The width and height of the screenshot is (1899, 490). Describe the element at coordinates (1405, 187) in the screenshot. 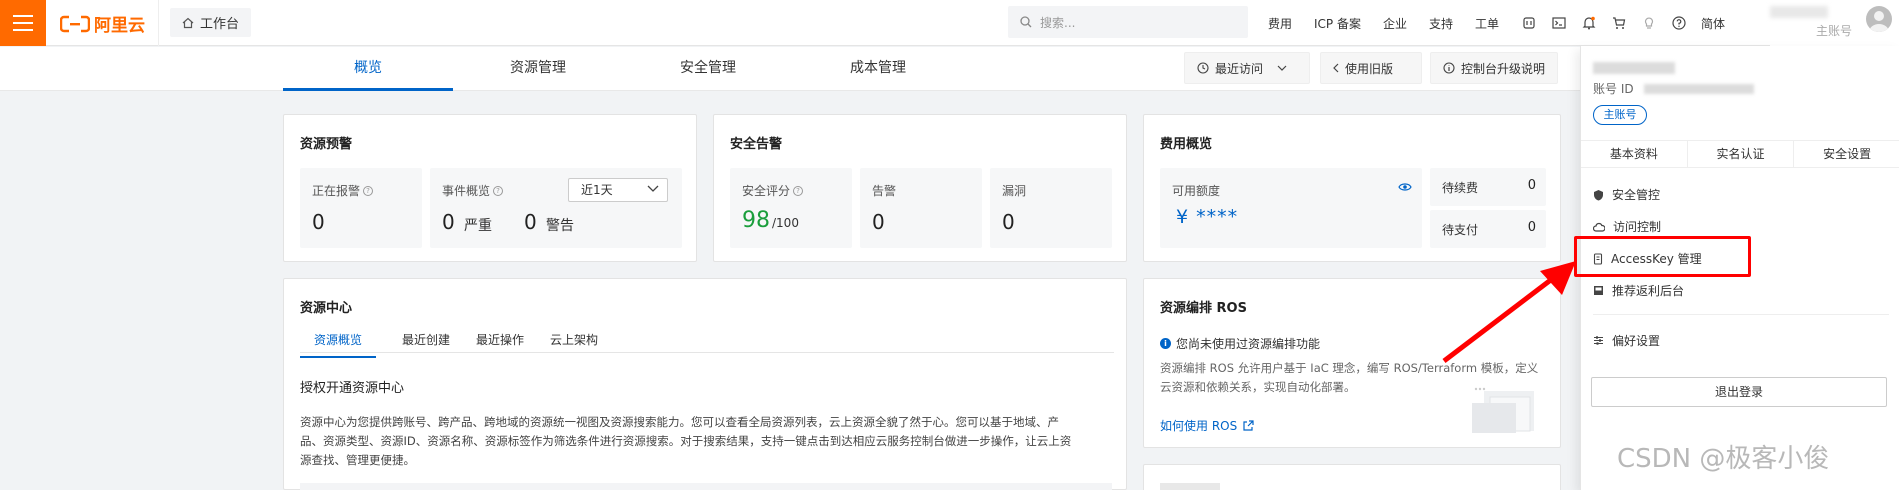

I see `eye-icon` at that location.